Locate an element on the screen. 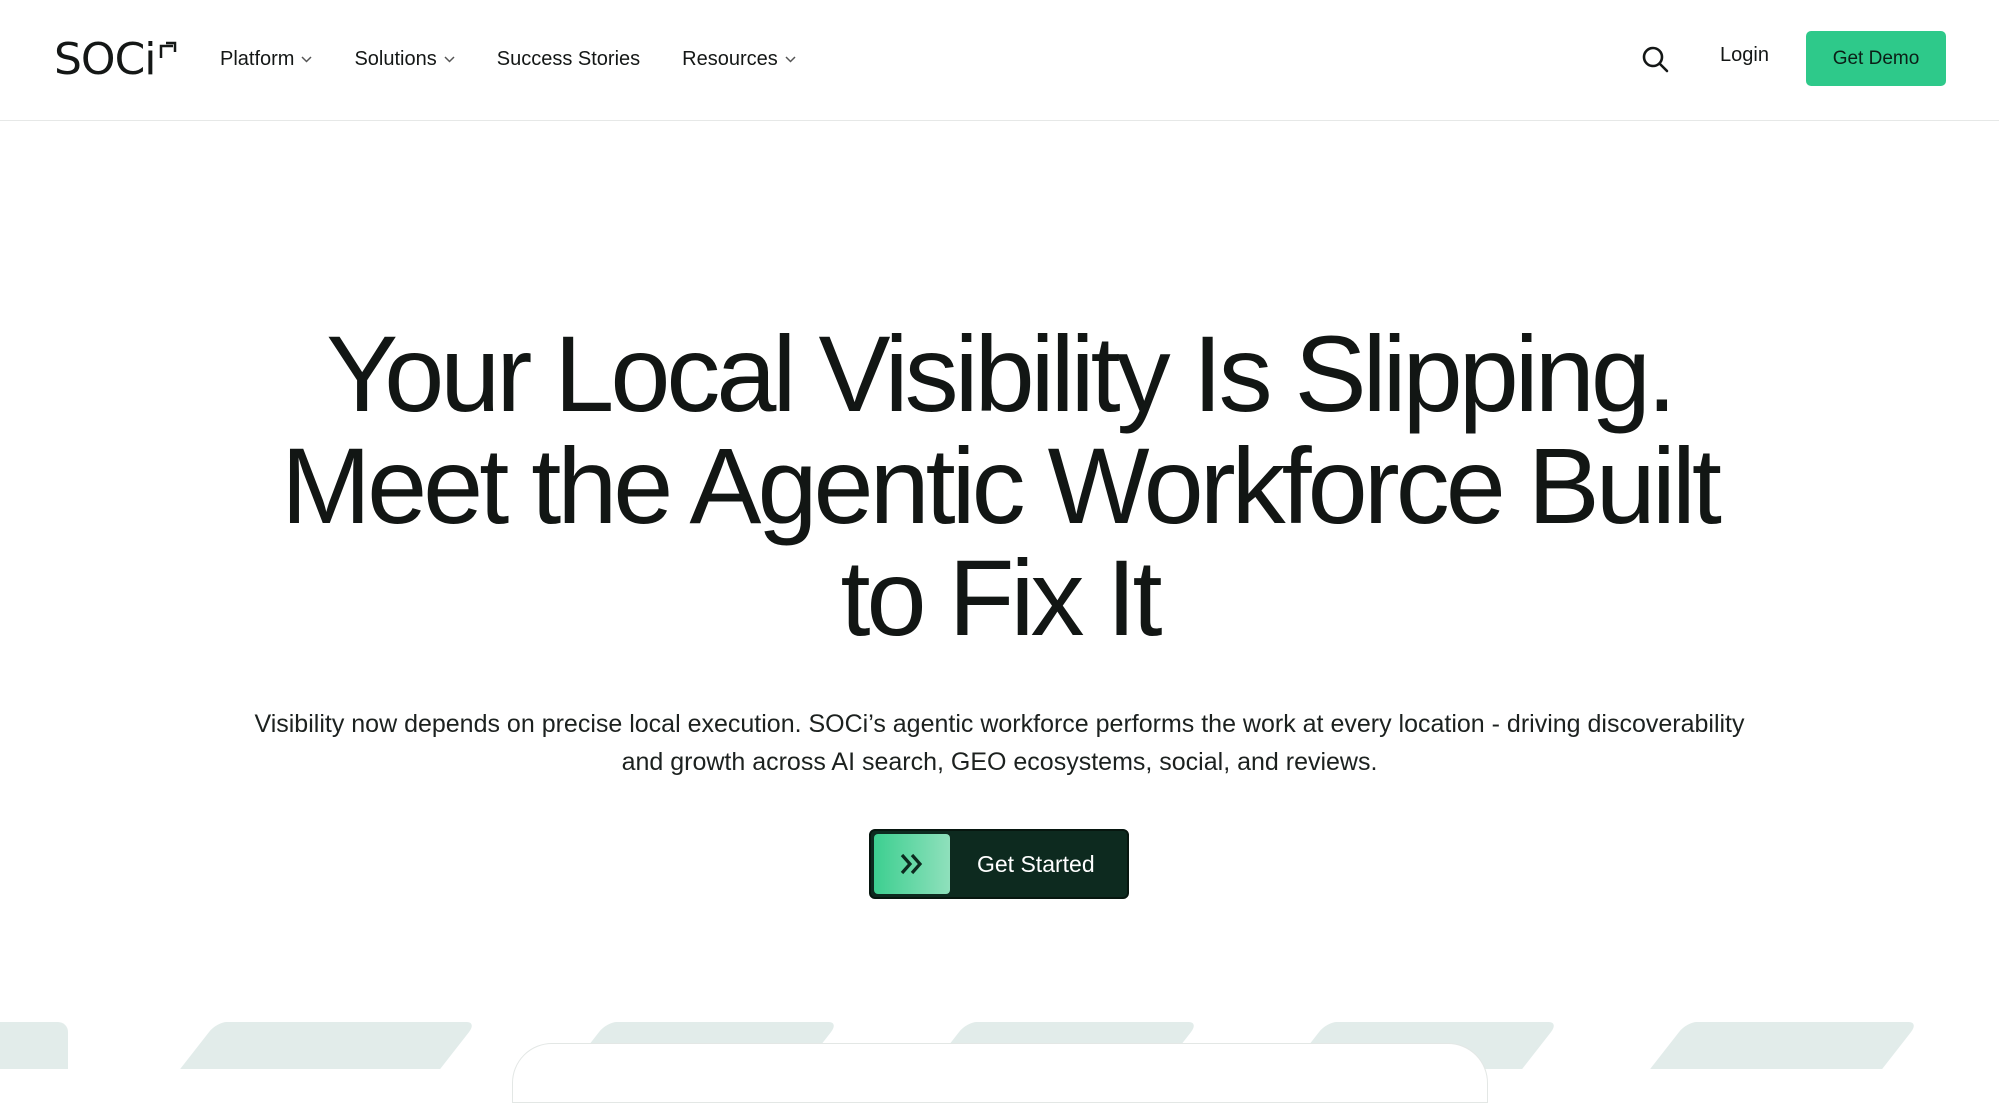  nav-platform: Platform is located at coordinates (266, 59).